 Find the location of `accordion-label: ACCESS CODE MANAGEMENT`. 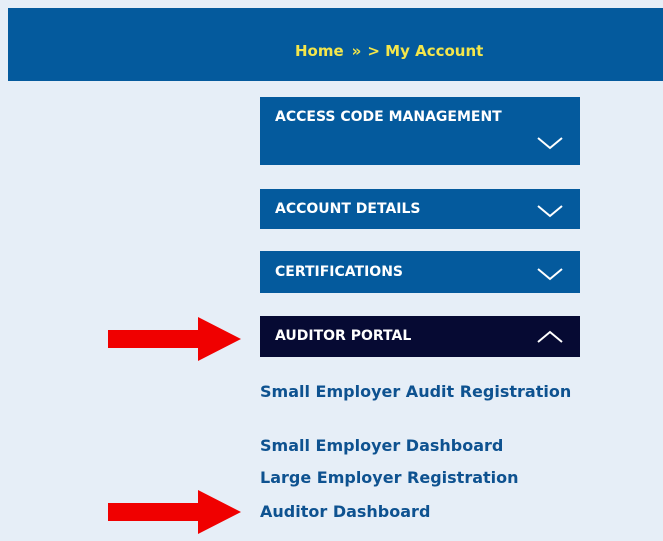

accordion-label: ACCESS CODE MANAGEMENT is located at coordinates (388, 117).